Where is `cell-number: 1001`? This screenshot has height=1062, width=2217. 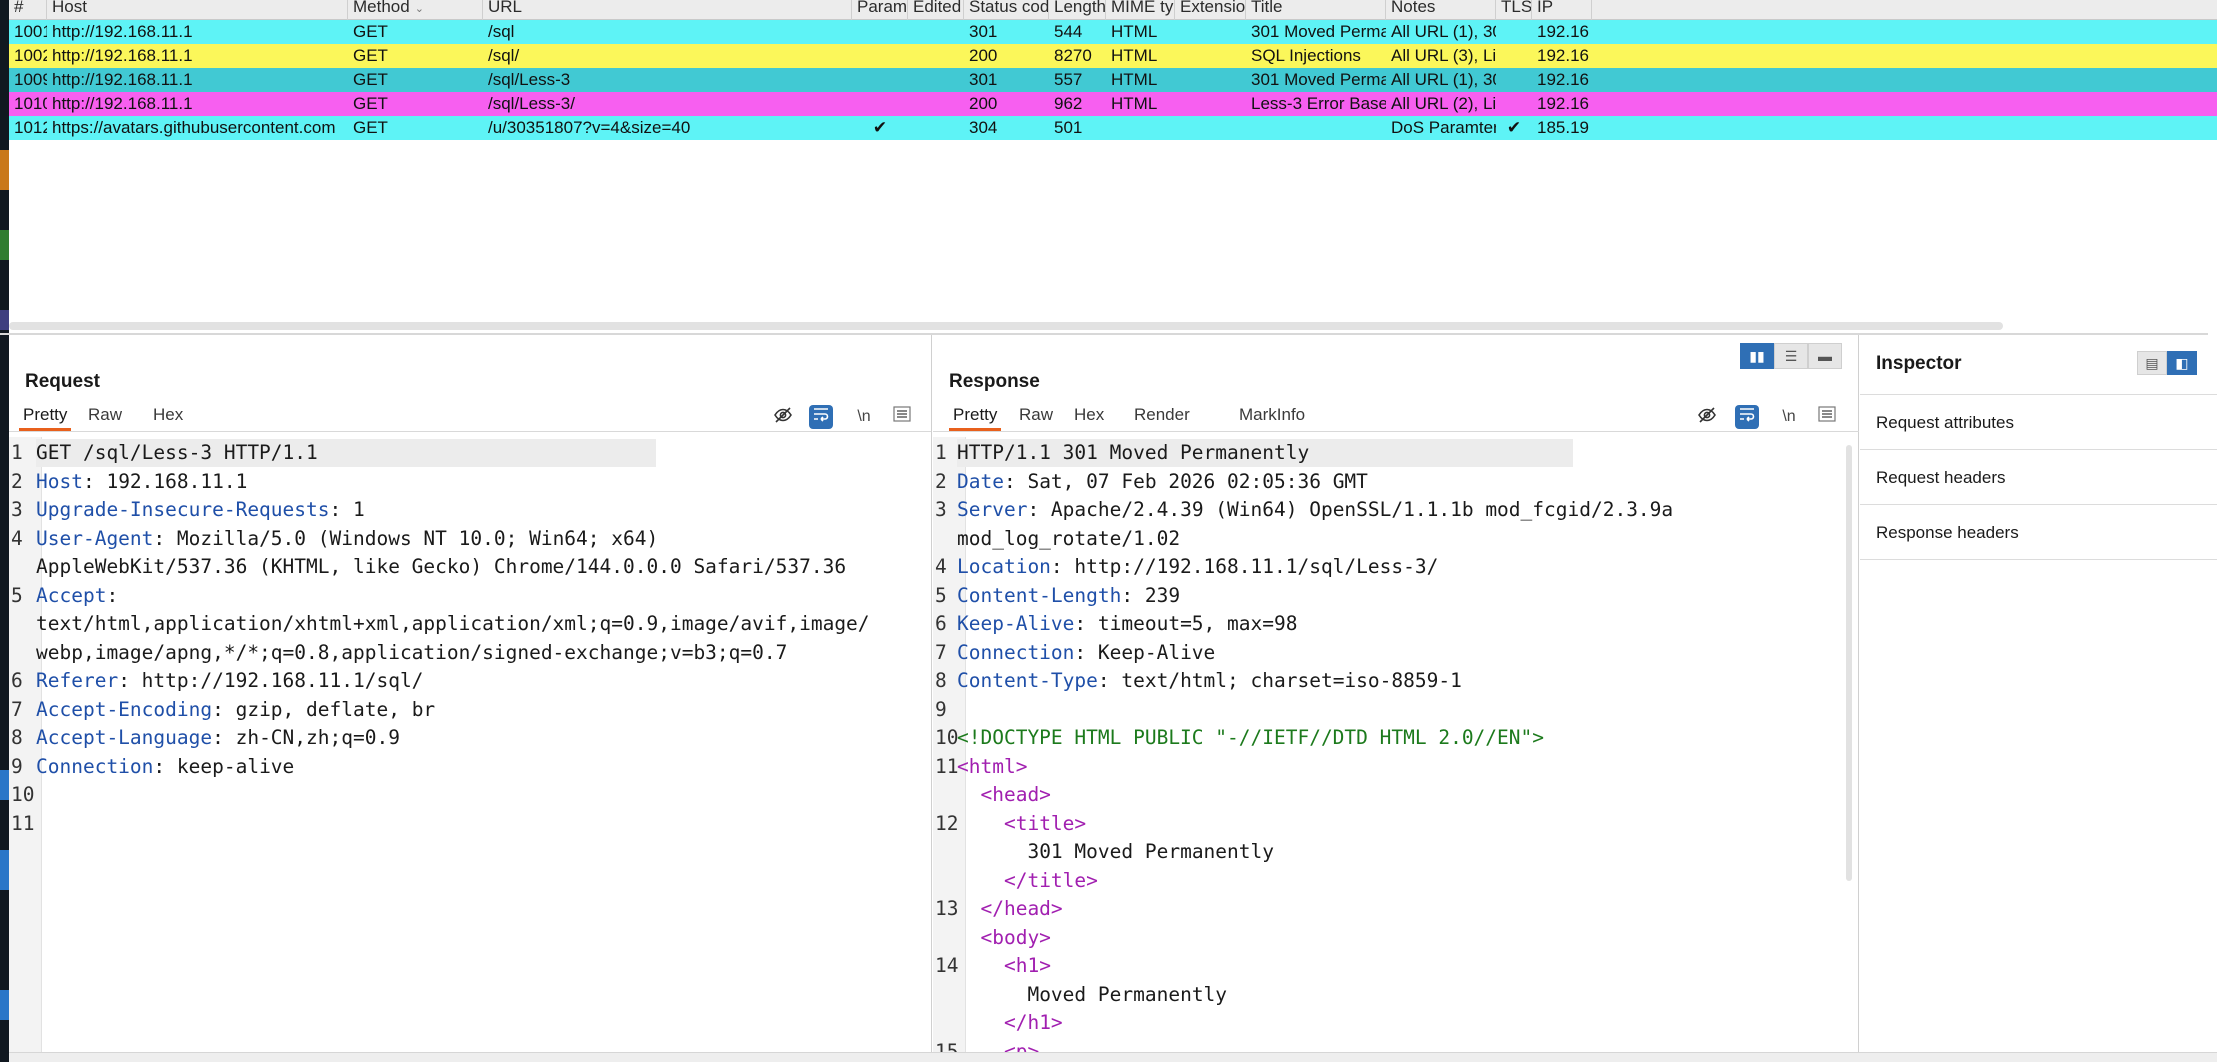 cell-number: 1001 is located at coordinates (30, 31).